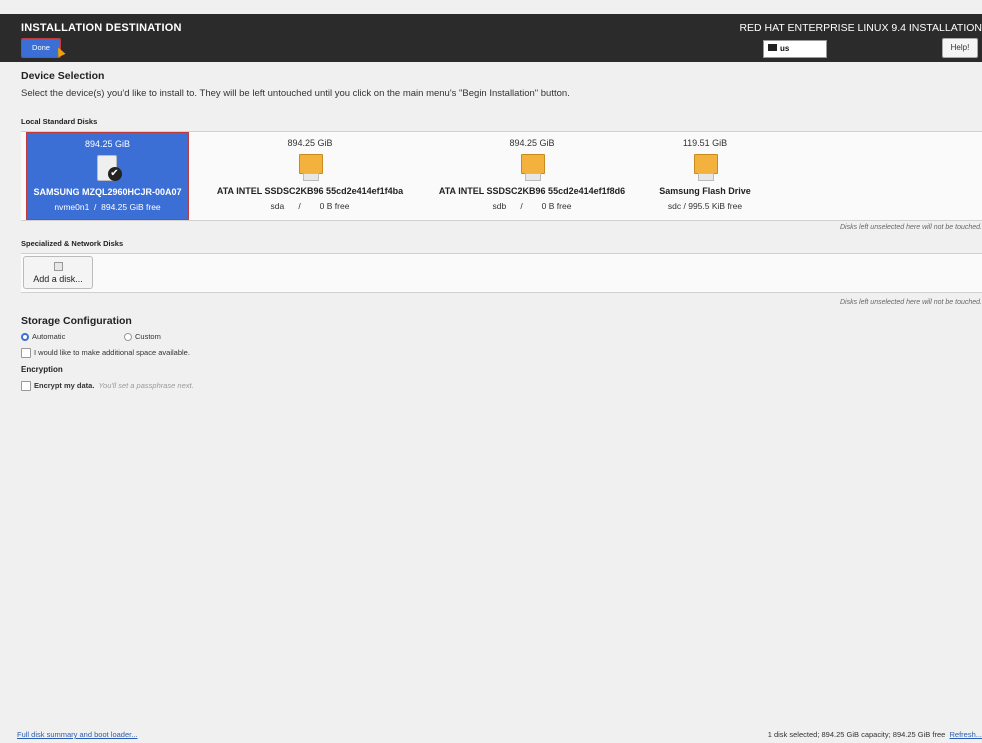 This screenshot has width=982, height=743. Describe the element at coordinates (705, 191) in the screenshot. I see `disk-name: Samsung Flash Drive` at that location.